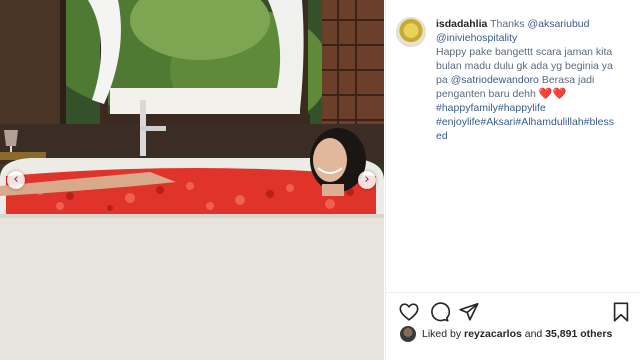 Image resolution: width=640 pixels, height=360 pixels. What do you see at coordinates (486, 94) in the screenshot?
I see `caption-line: penganten baru dehh` at bounding box center [486, 94].